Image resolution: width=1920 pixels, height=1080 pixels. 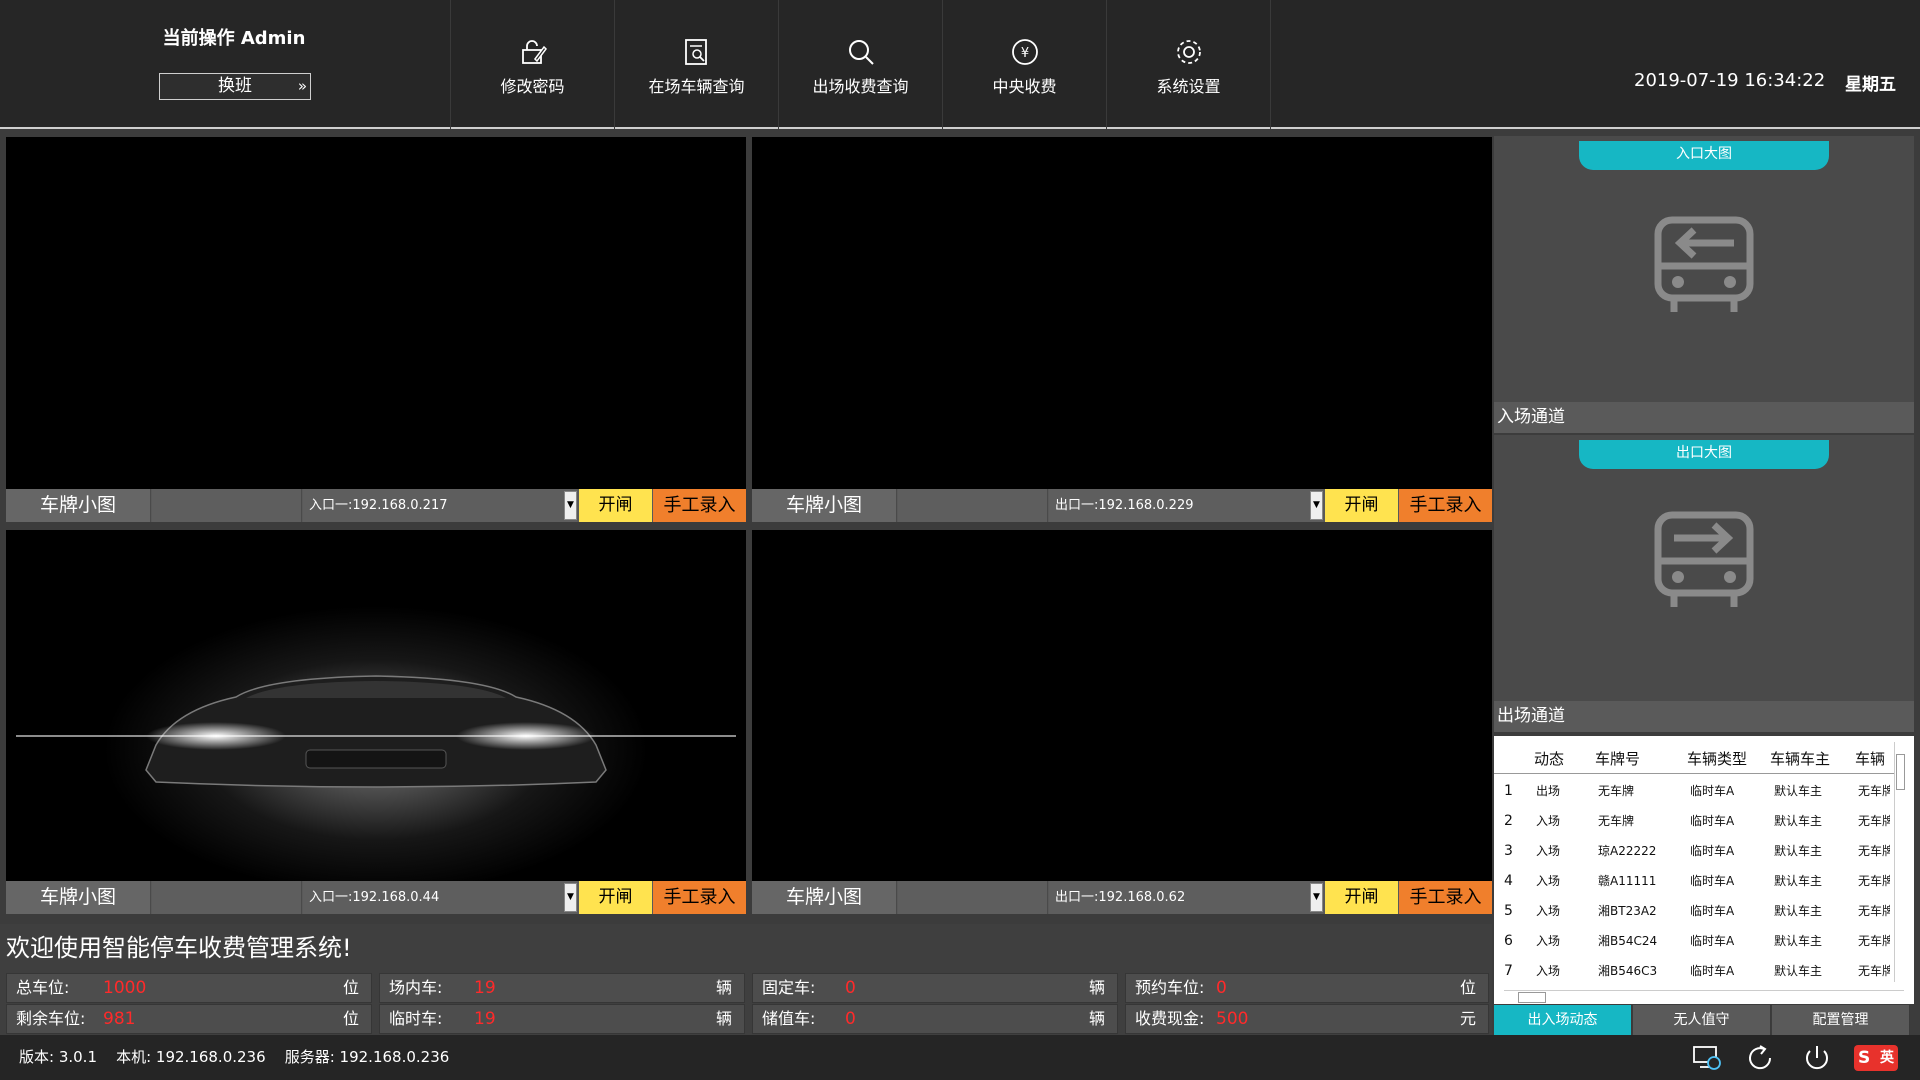 I want to click on table-row: 2 入场 无车牌 临时车A 默认车主 无车牌, so click(x=1694, y=821).